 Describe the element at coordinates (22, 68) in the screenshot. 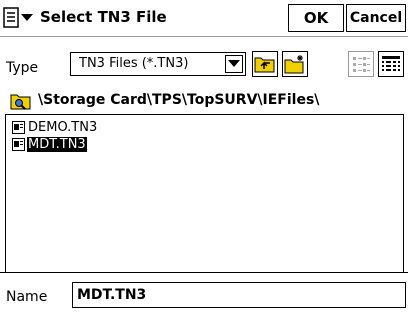

I see `type-label: Type` at that location.